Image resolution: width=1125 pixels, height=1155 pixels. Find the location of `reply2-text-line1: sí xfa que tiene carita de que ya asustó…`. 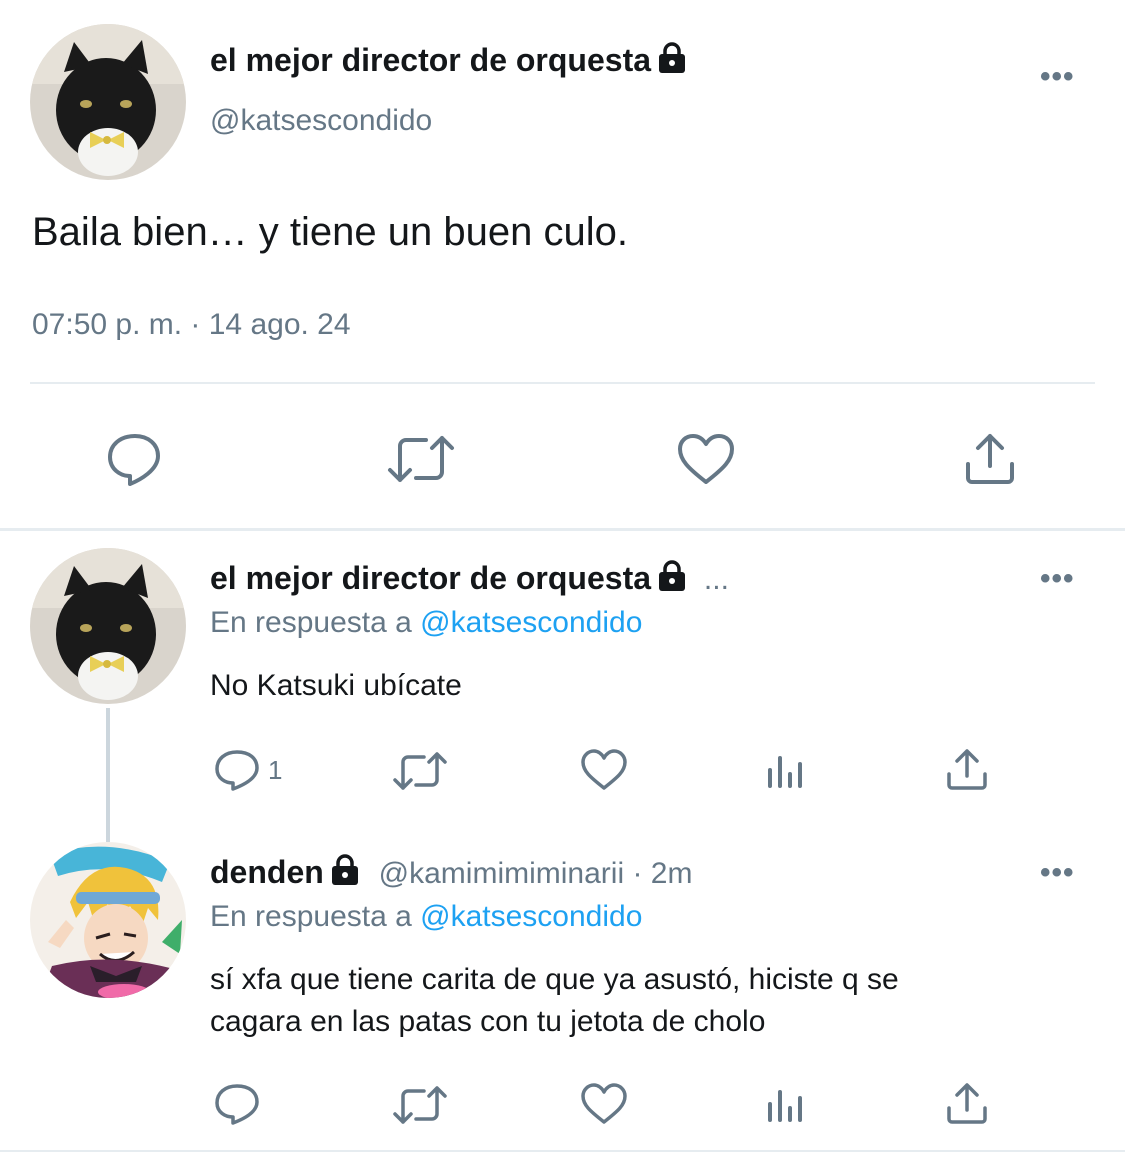

reply2-text-line1: sí xfa que tiene carita de que ya asustó… is located at coordinates (554, 979).